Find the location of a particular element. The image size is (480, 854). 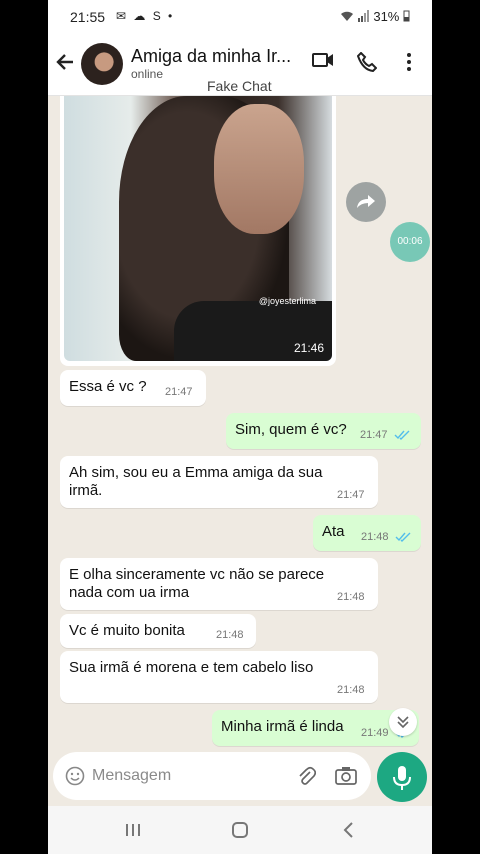

message-text: Vc é muito bonita is located at coordinates (127, 630).